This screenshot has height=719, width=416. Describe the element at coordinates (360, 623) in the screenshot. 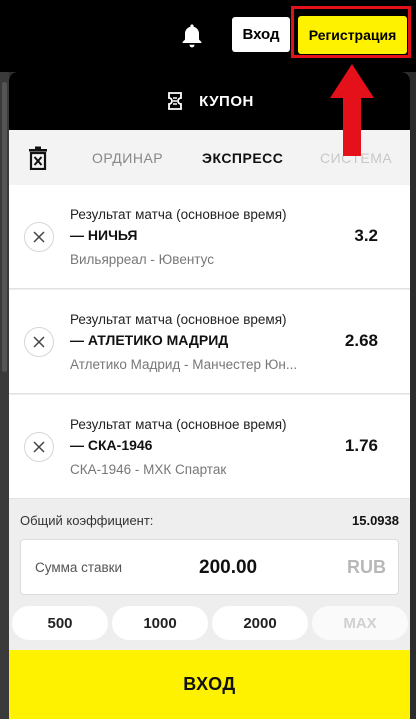

I see `quick-amount-max: MAX` at that location.